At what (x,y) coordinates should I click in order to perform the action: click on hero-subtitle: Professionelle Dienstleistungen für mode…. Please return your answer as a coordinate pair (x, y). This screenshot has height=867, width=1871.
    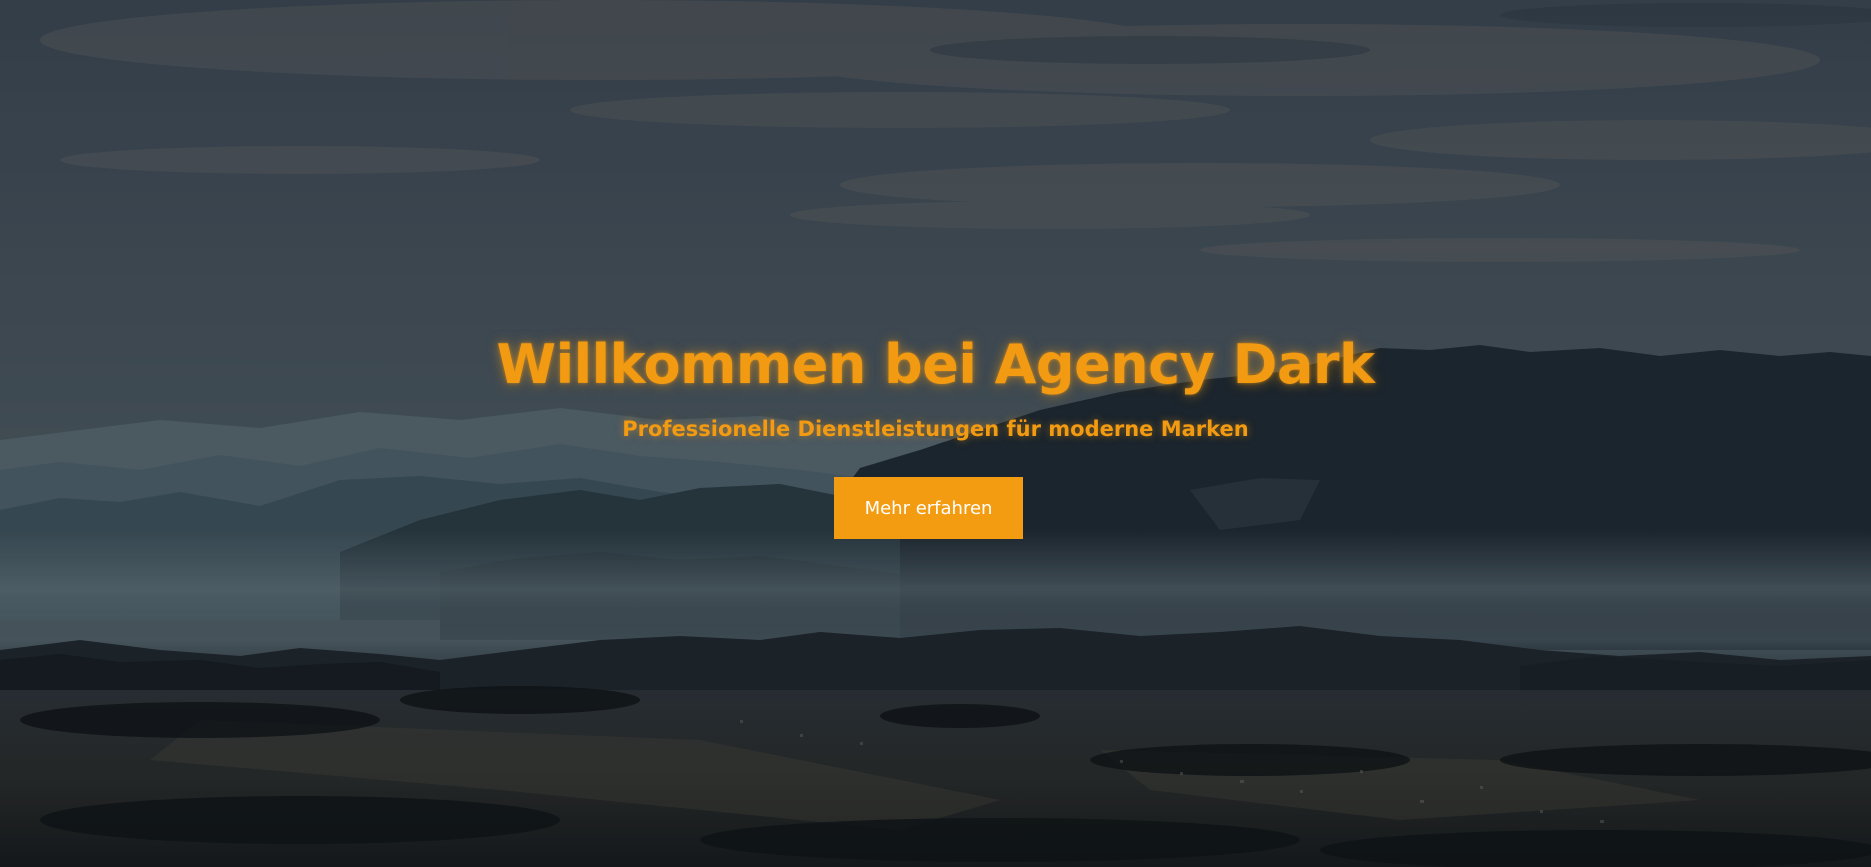
    Looking at the image, I should click on (935, 429).